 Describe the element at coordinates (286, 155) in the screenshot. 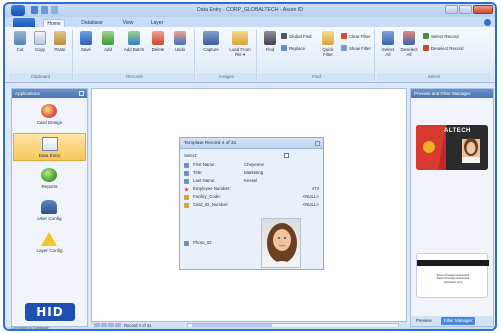

I see `select-checkbox` at that location.